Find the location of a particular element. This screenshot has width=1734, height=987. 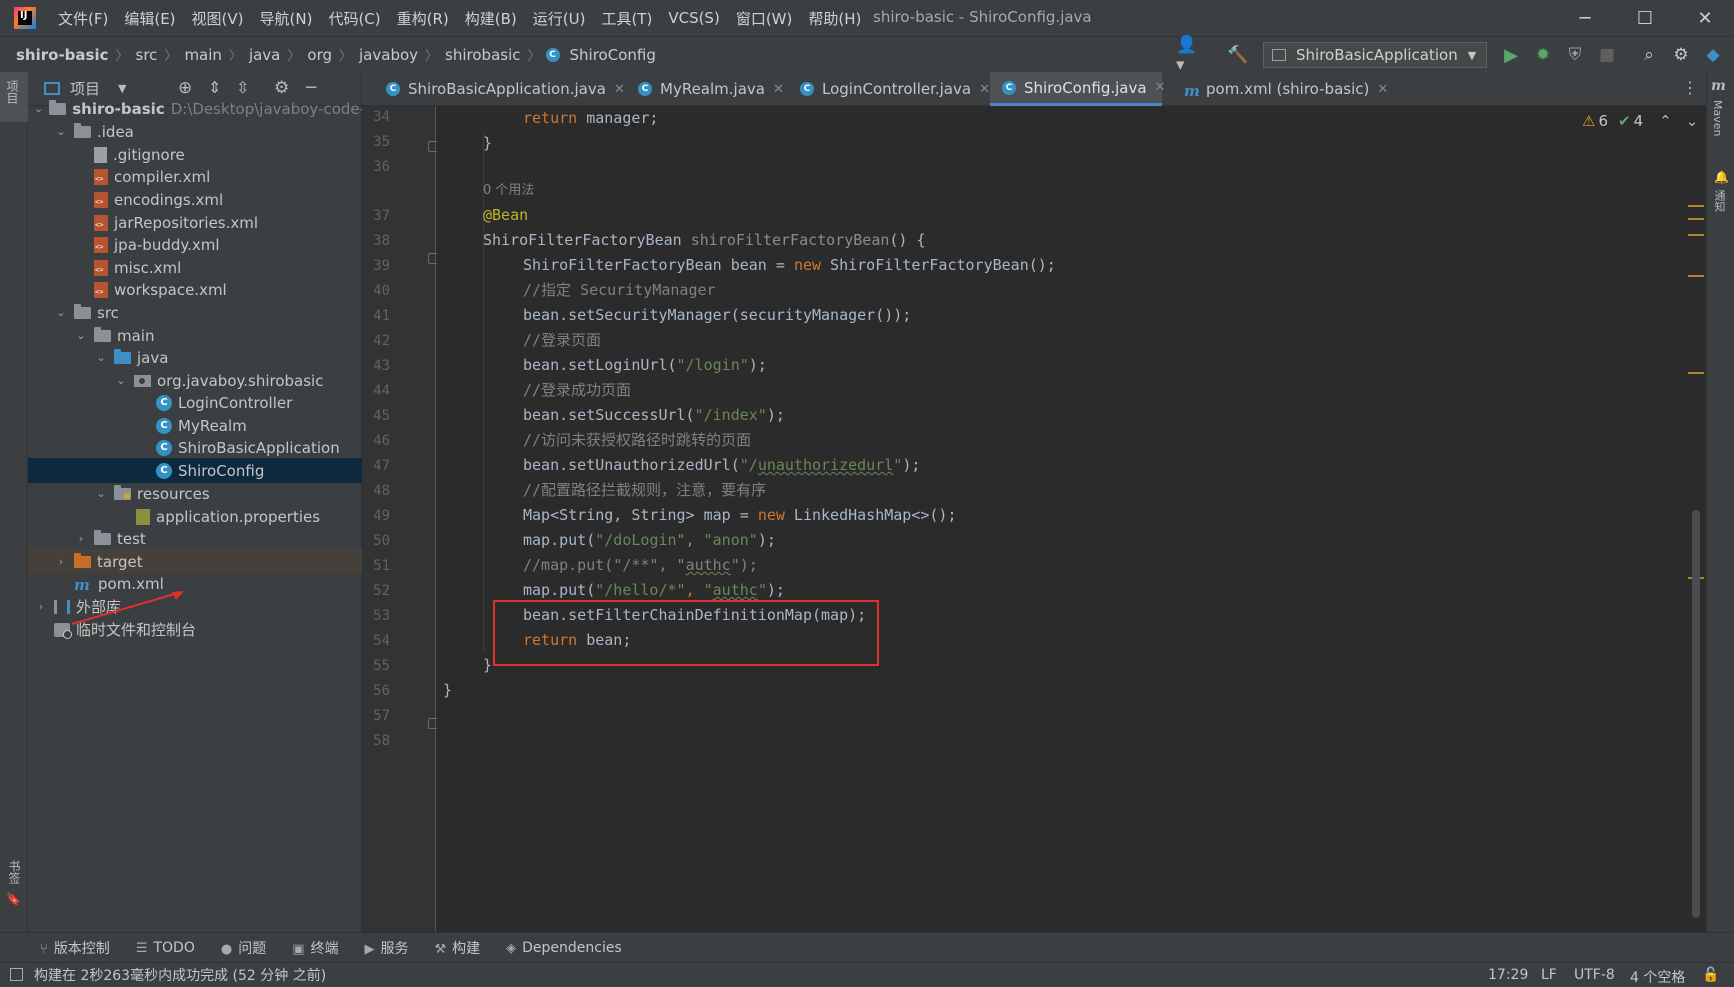

tab-pom-xml: m pom.xml (shiro-basic) ✕ is located at coordinates (1280, 89).